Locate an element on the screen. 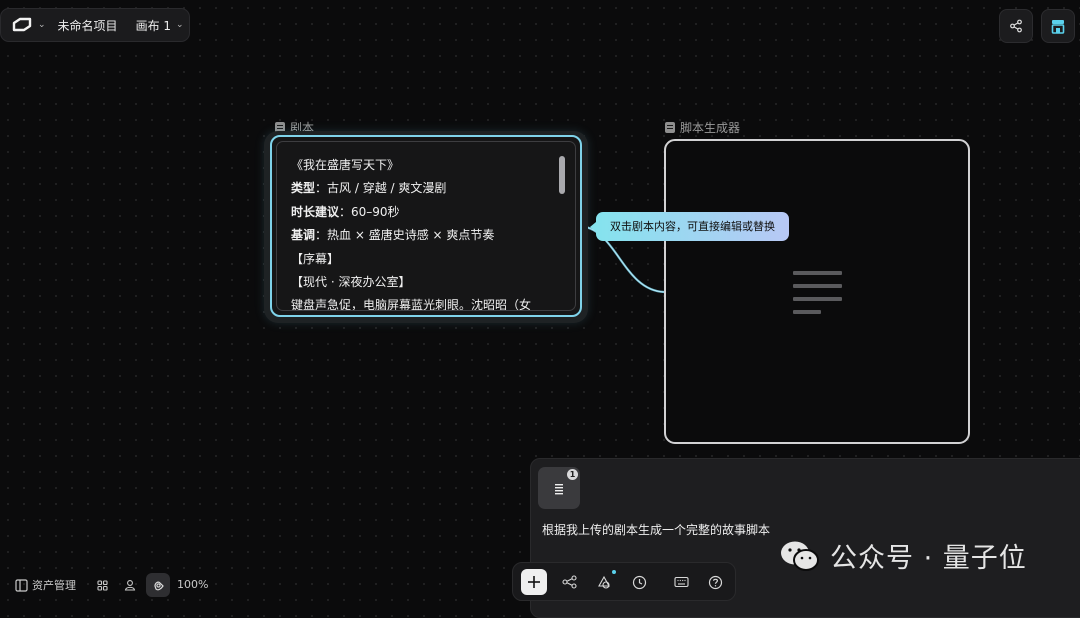  watermark-text: 公众号 · 量子位 is located at coordinates (928, 558).